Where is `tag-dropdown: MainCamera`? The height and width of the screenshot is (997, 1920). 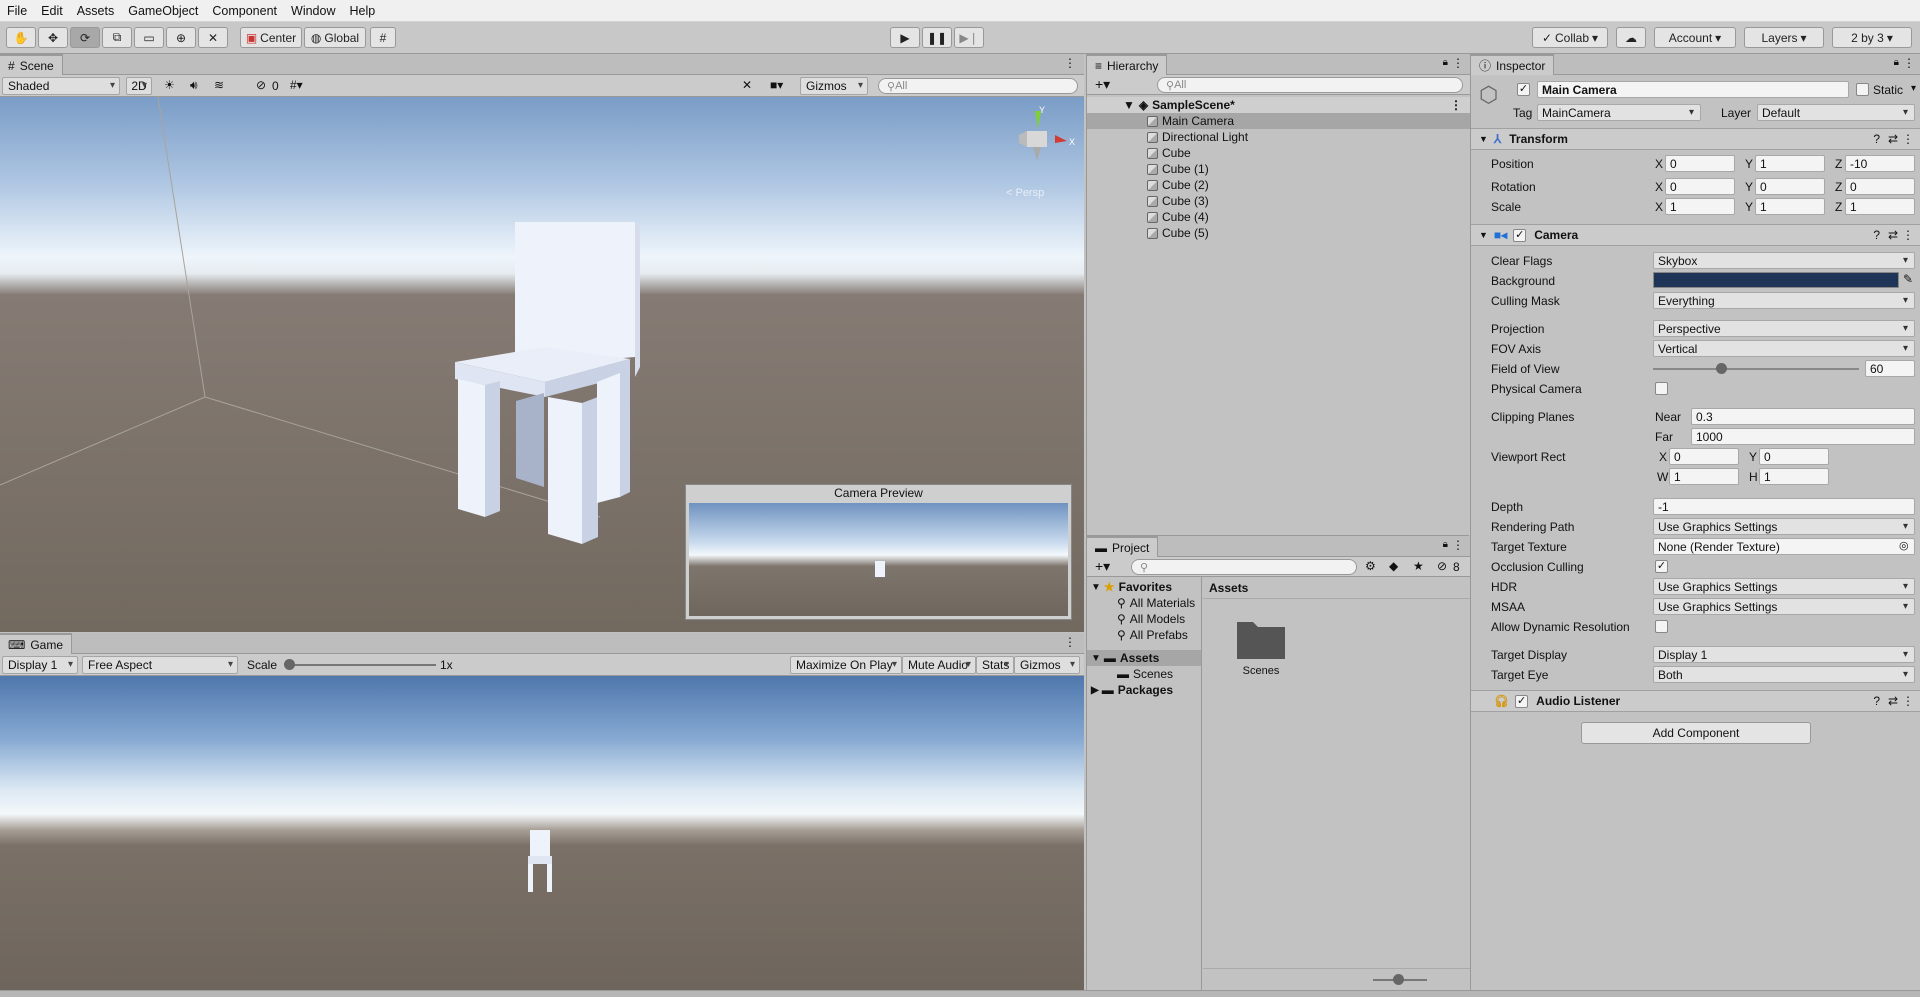 tag-dropdown: MainCamera is located at coordinates (1619, 112).